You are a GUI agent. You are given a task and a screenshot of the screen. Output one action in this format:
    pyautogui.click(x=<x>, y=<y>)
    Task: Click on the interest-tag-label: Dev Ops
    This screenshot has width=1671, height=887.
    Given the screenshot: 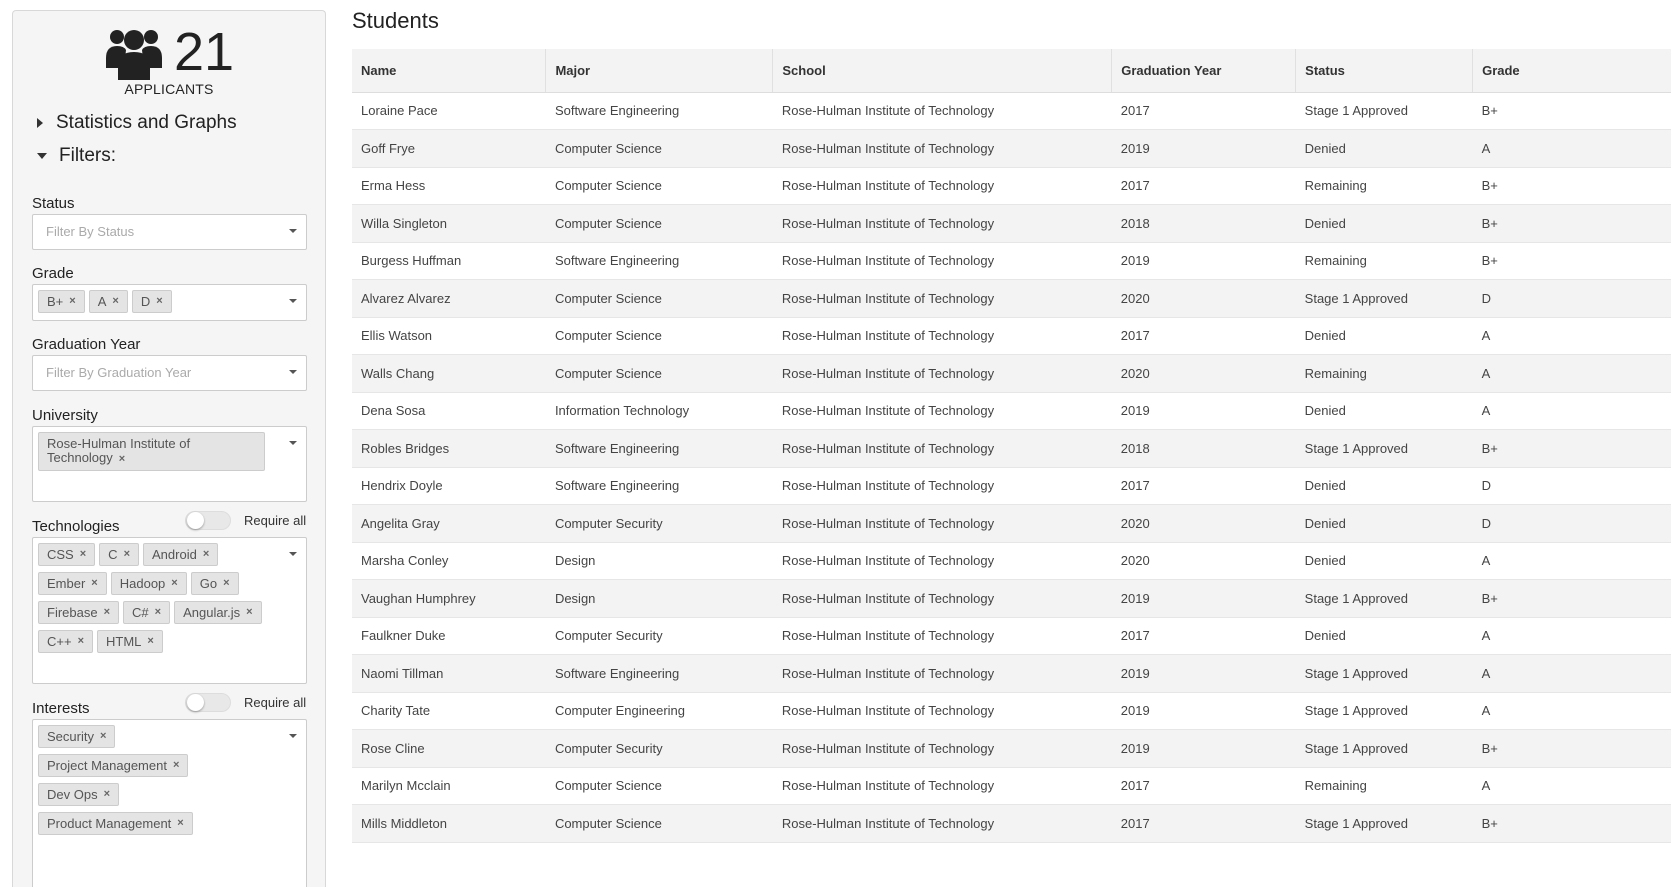 What is the action you would take?
    pyautogui.click(x=72, y=794)
    